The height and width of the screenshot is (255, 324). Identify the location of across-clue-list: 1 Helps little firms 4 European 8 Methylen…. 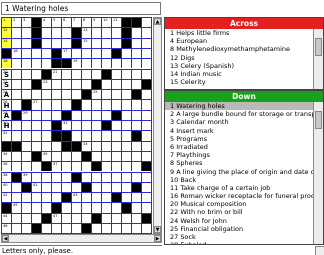
(239, 59).